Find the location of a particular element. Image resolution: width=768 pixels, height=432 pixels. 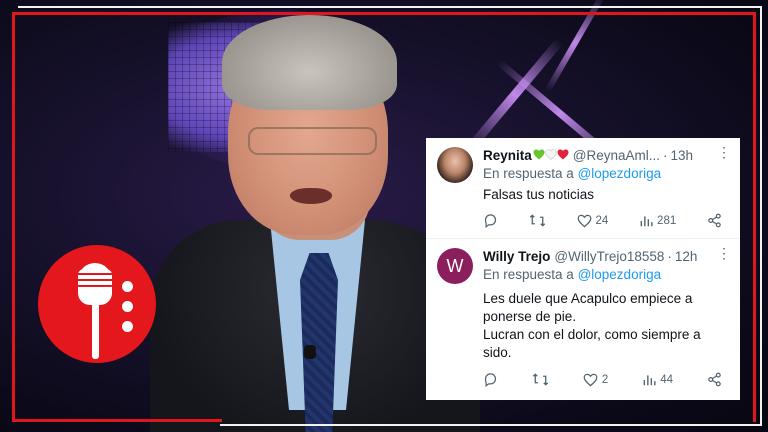

avatar is located at coordinates (455, 165).